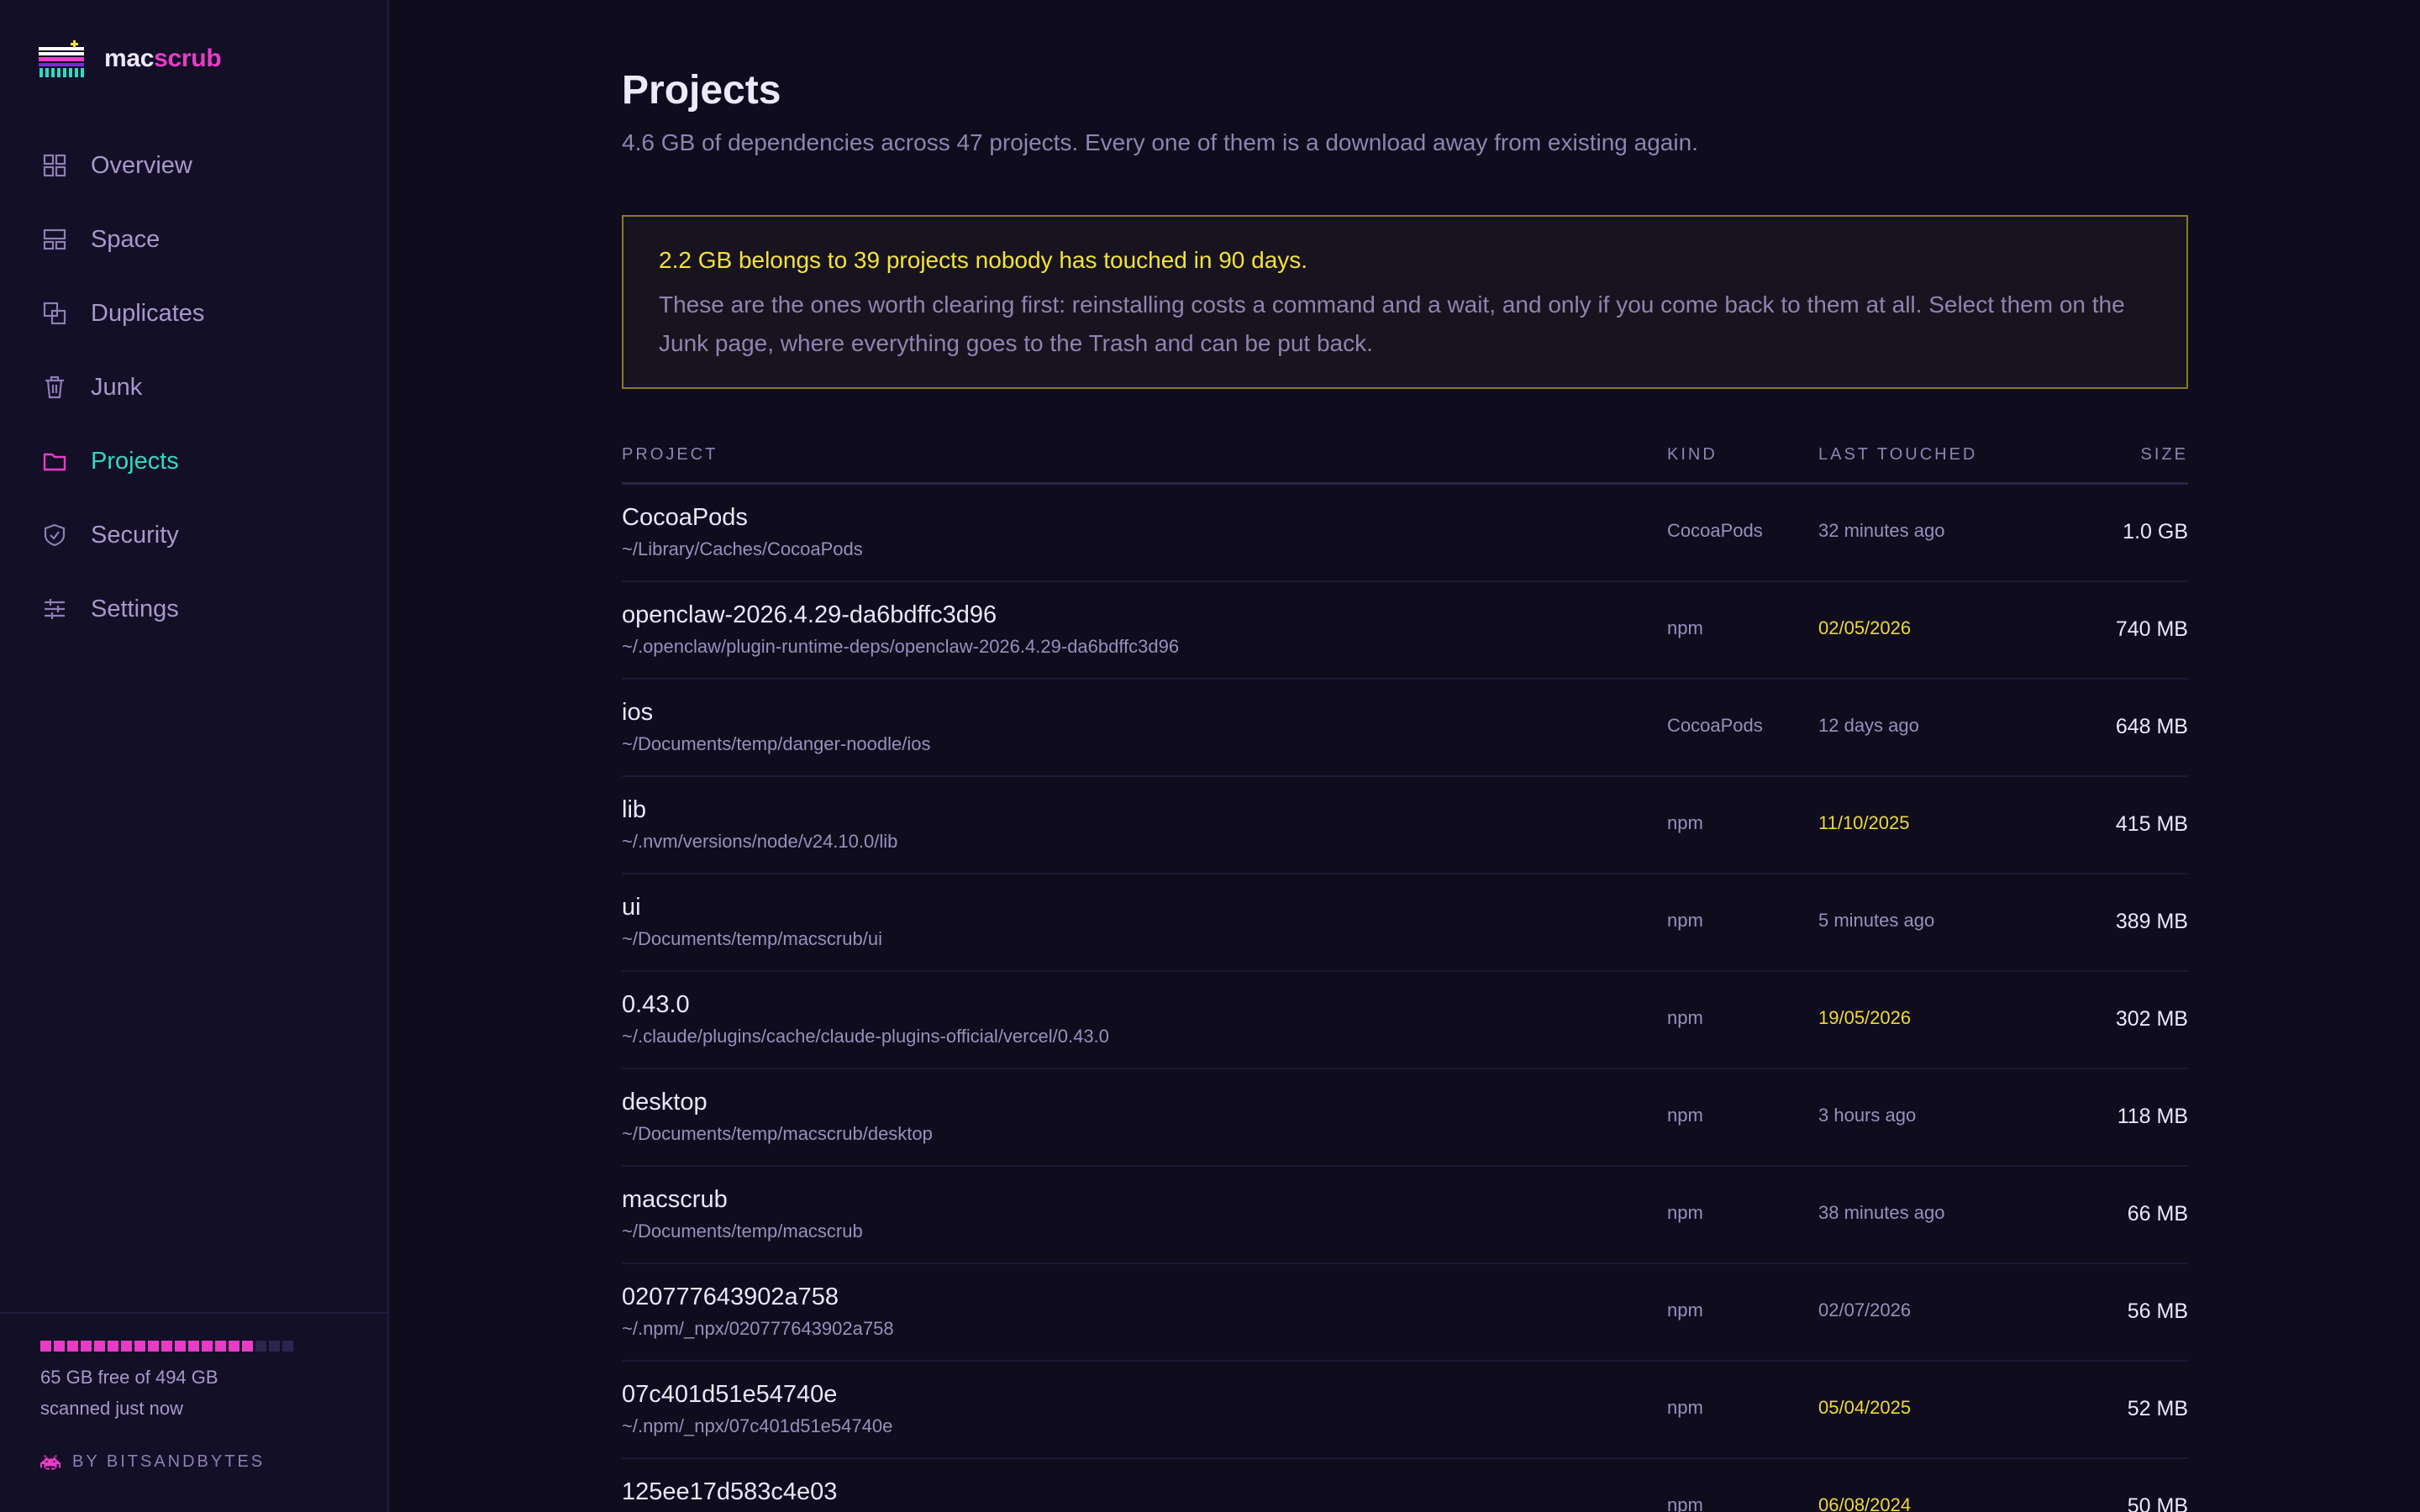  What do you see at coordinates (2164, 455) in the screenshot?
I see `column-header-size: SIZE` at bounding box center [2164, 455].